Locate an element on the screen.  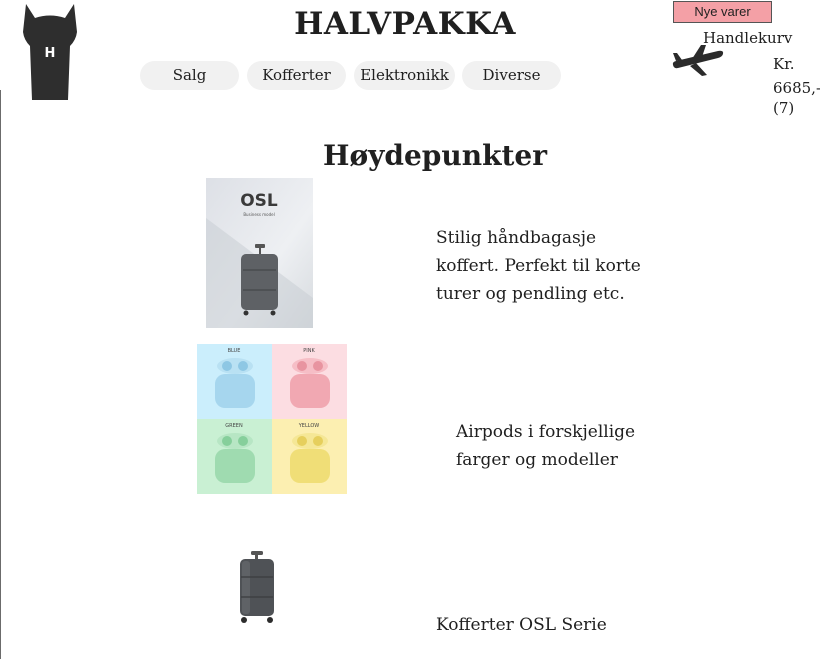
cart-amount: 6685,- is located at coordinates (796, 88).